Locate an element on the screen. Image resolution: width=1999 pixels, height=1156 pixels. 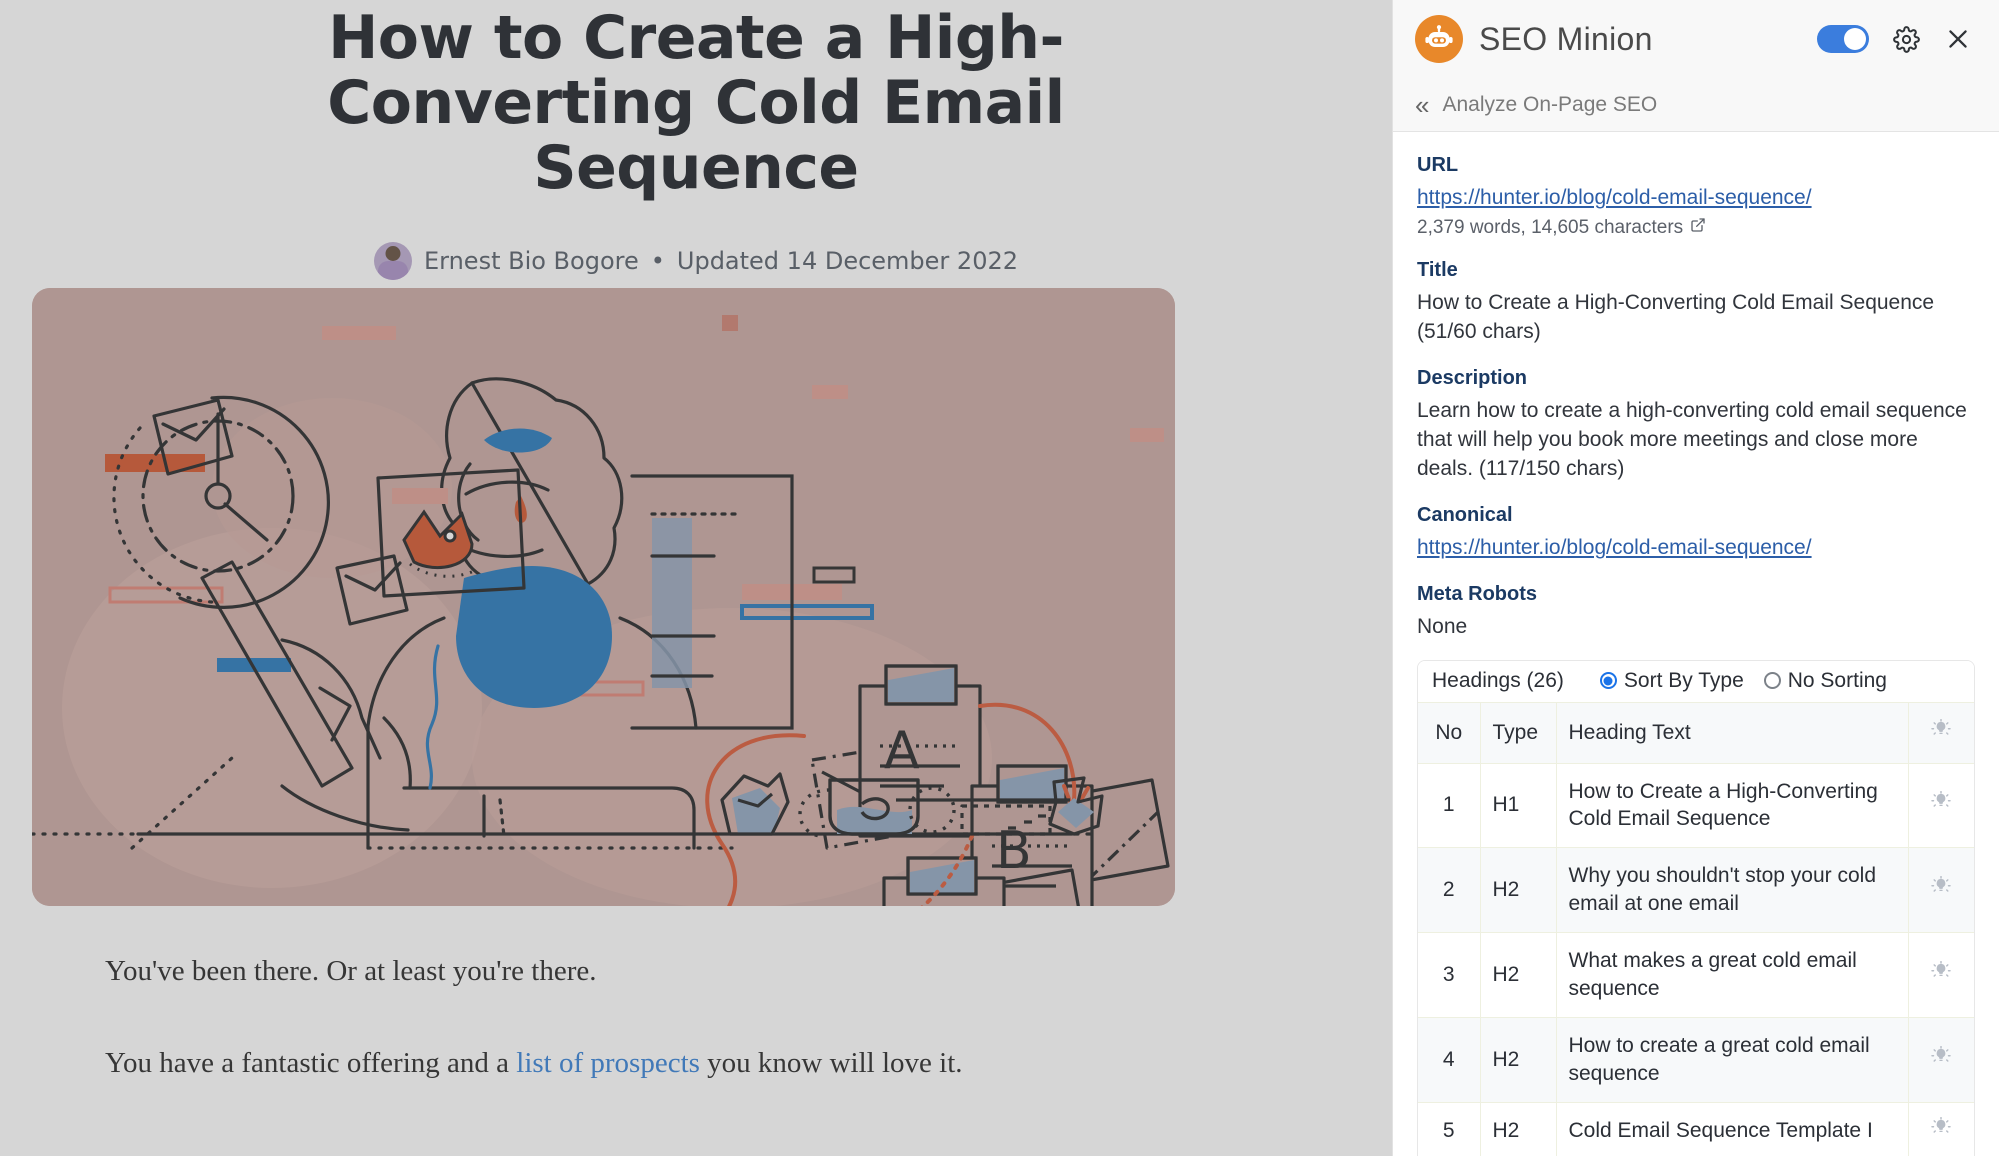
headings-toolbar: Headings (26) Sort By Type No Sorting is located at coordinates (1696, 681).